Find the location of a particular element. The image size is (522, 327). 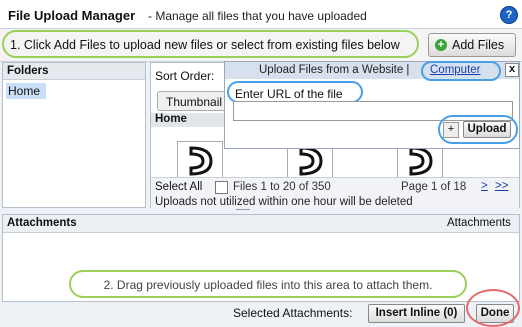

url-label-highlight is located at coordinates (295, 92).